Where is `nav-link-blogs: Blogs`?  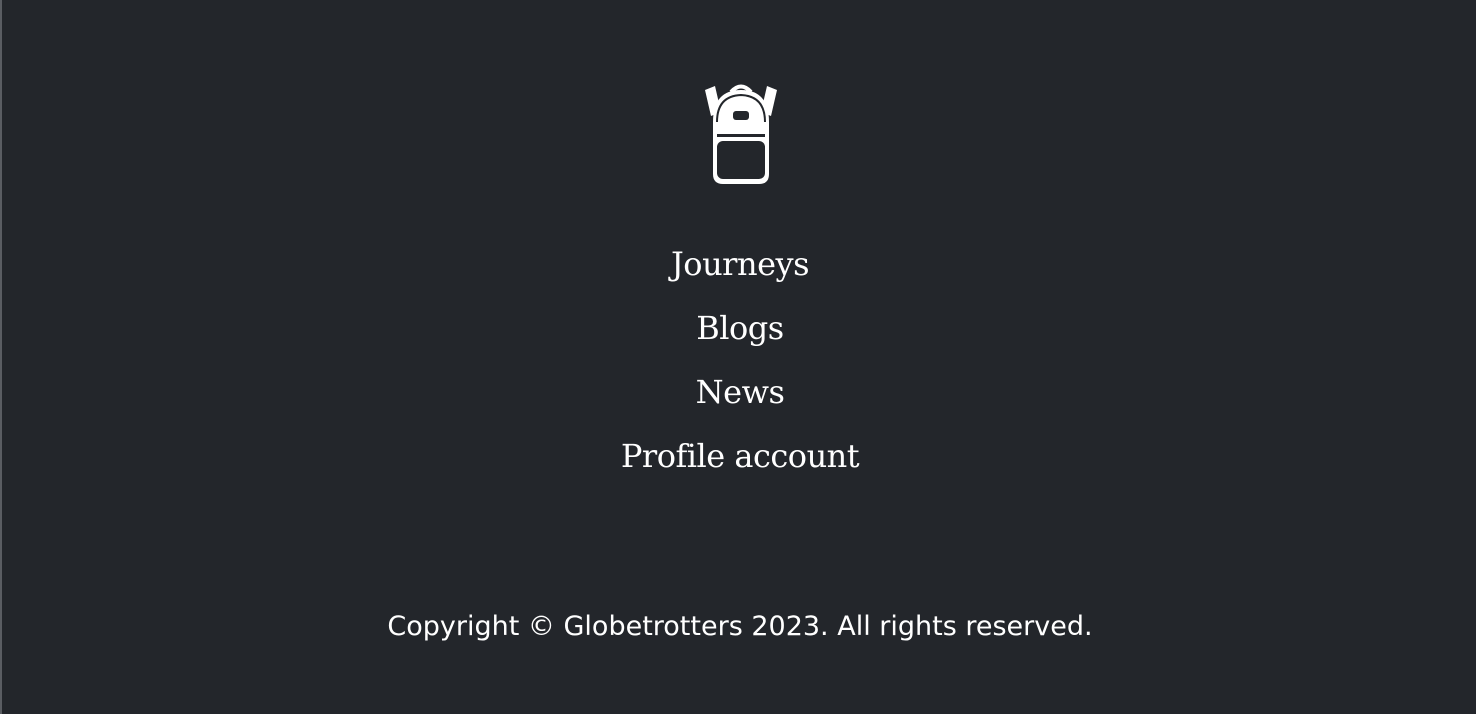
nav-link-blogs: Blogs is located at coordinates (740, 328).